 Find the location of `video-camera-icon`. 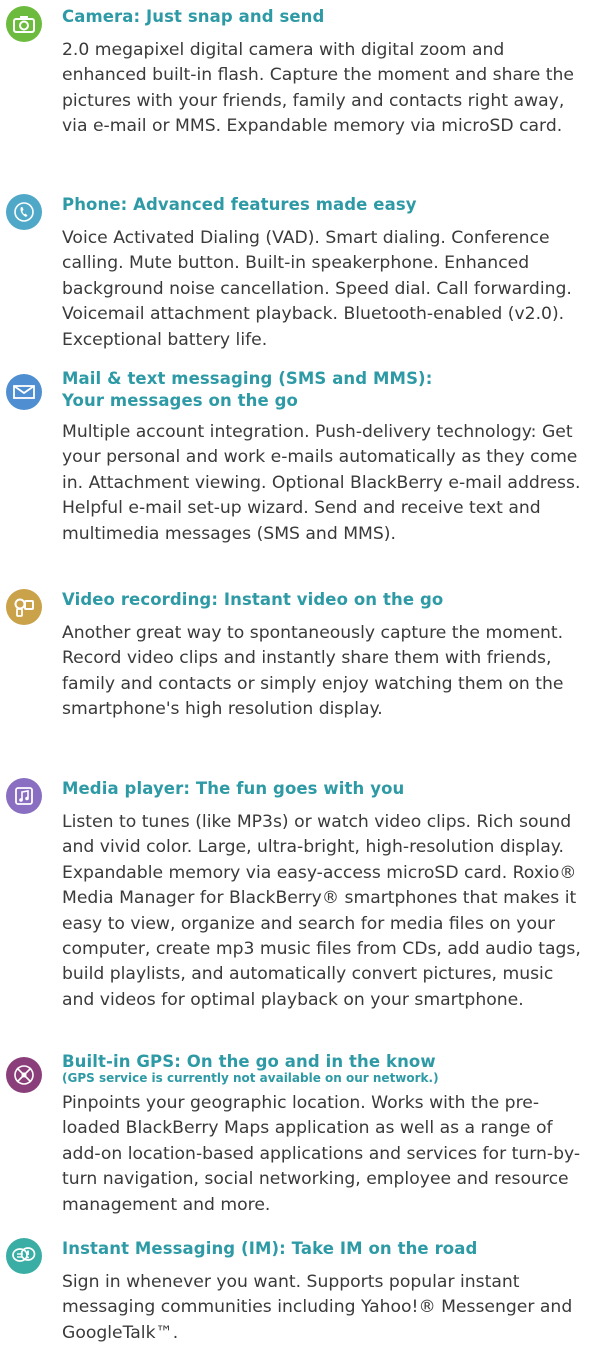

video-camera-icon is located at coordinates (24, 607).